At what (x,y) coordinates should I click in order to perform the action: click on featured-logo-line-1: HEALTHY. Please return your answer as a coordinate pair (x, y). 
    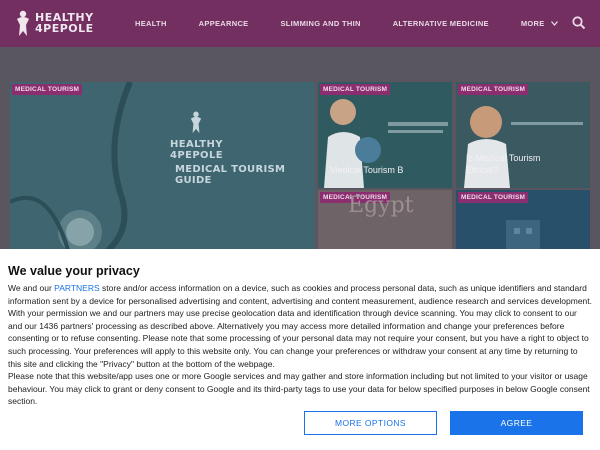
    Looking at the image, I should click on (196, 144).